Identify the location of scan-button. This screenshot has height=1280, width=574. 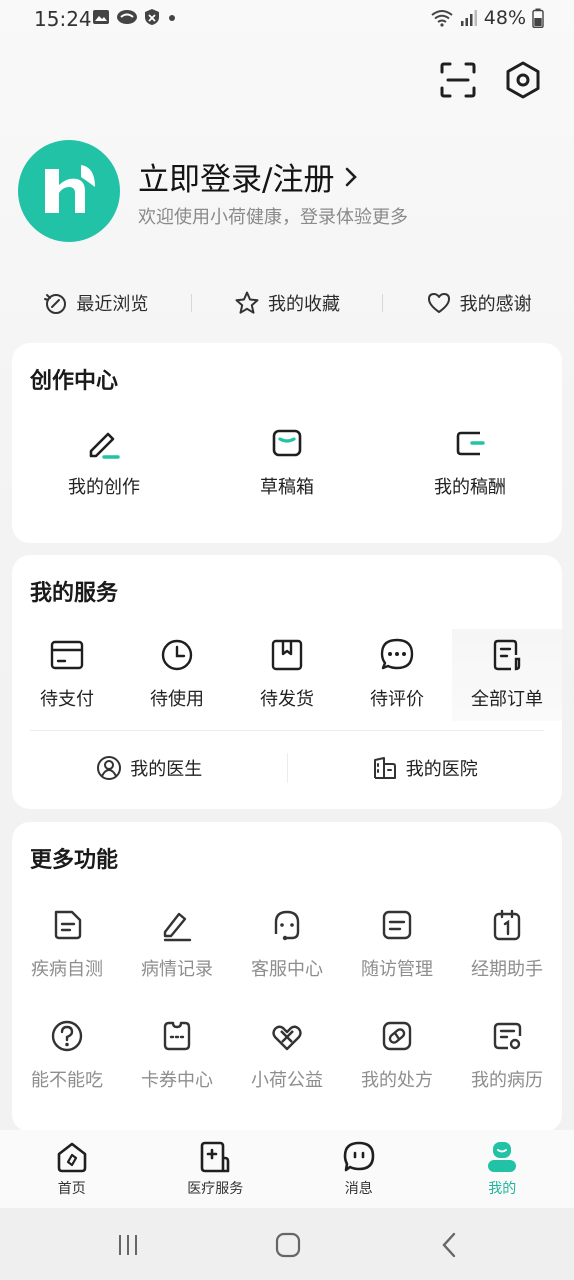
(458, 80).